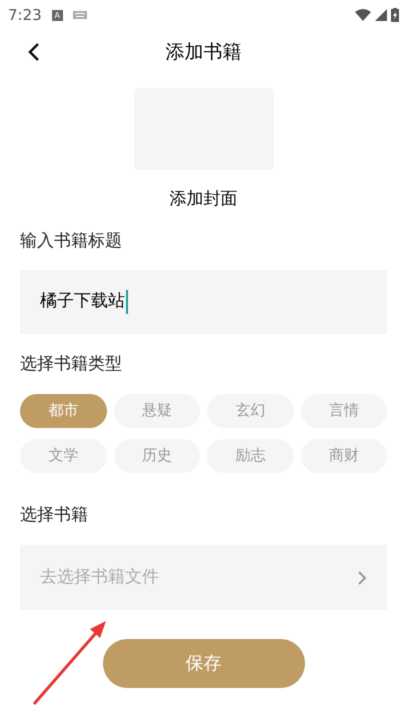 This screenshot has width=407, height=725. What do you see at coordinates (34, 52) in the screenshot?
I see `back-icon` at bounding box center [34, 52].